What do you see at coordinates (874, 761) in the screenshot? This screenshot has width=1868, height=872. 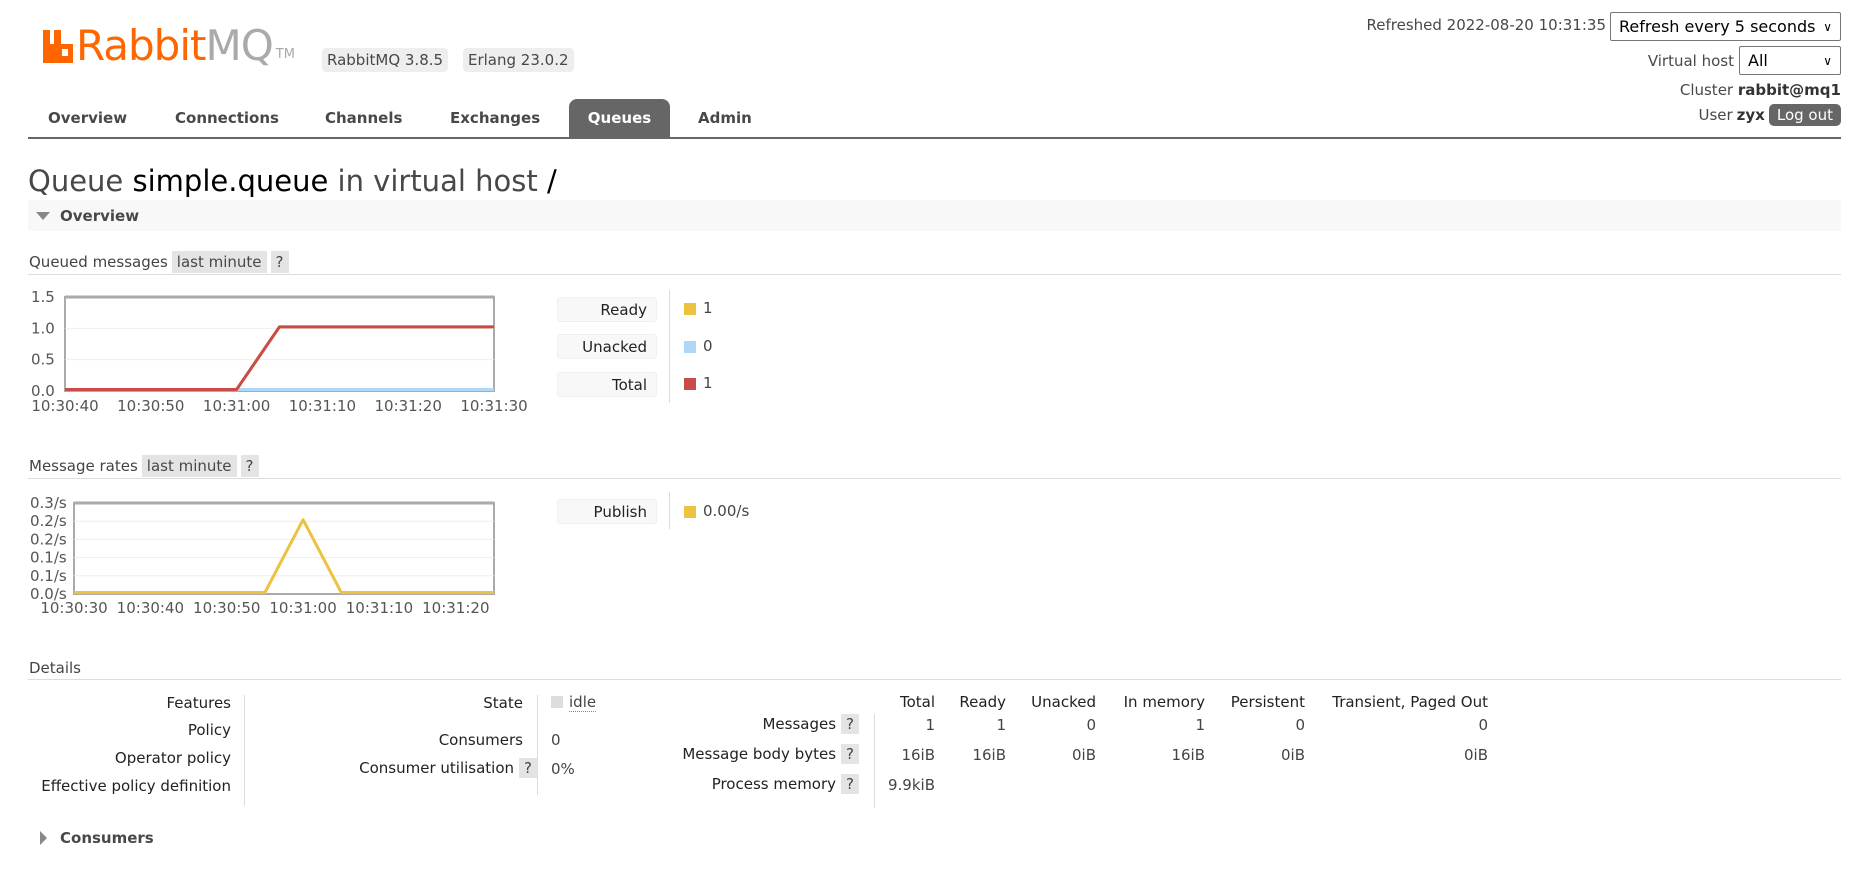 I see `column-divider` at bounding box center [874, 761].